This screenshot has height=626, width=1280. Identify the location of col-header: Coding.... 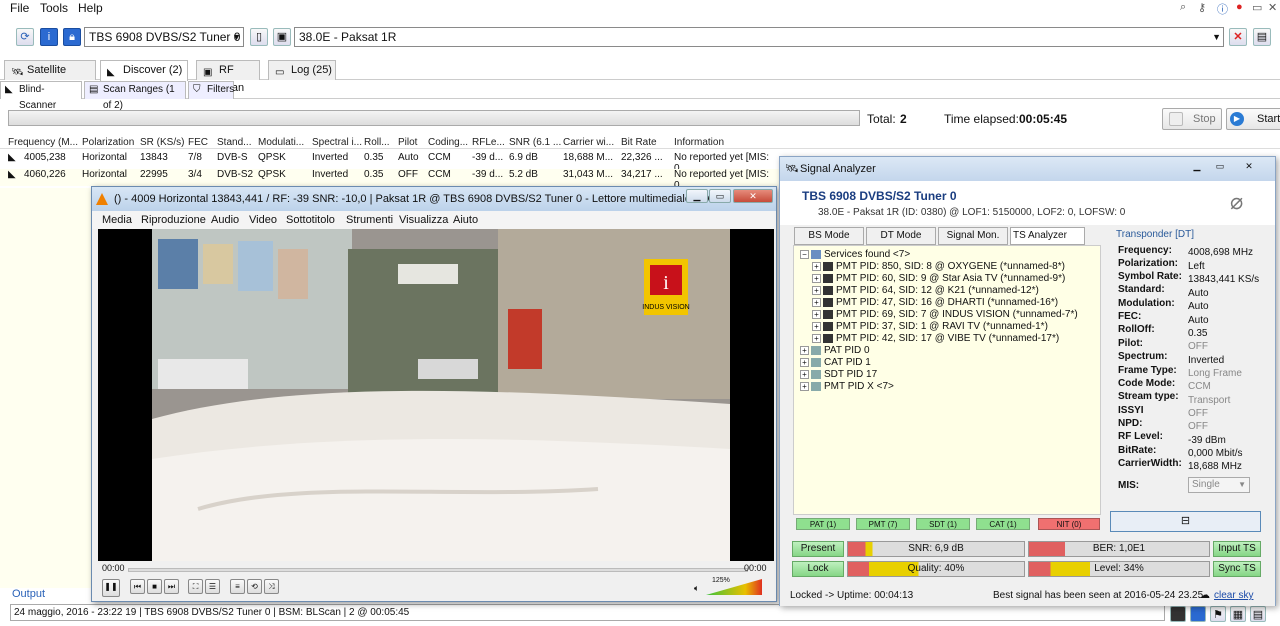
(448, 142).